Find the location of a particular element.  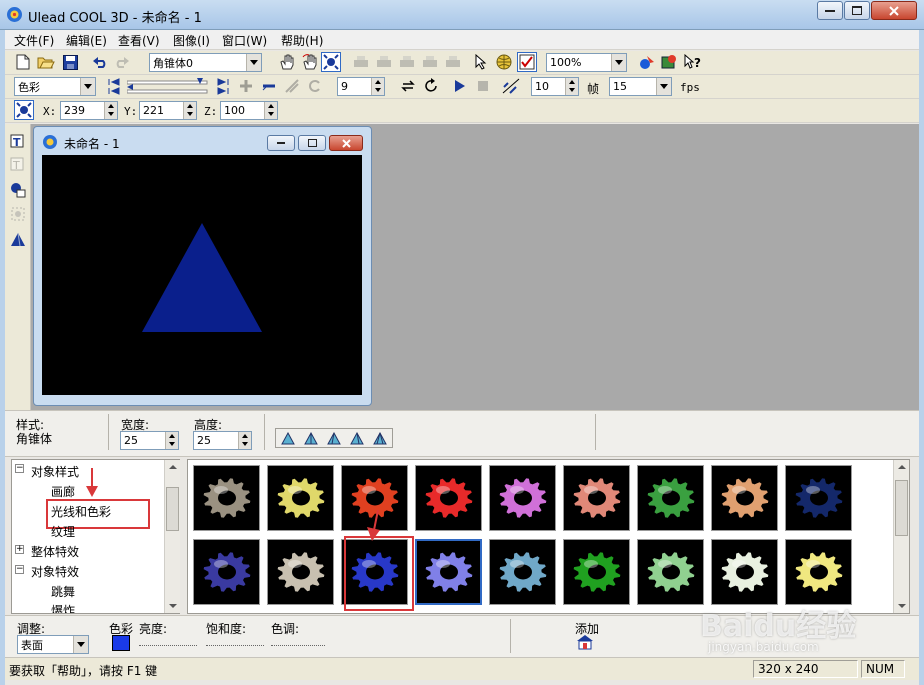

doc-close-button is located at coordinates (346, 143).